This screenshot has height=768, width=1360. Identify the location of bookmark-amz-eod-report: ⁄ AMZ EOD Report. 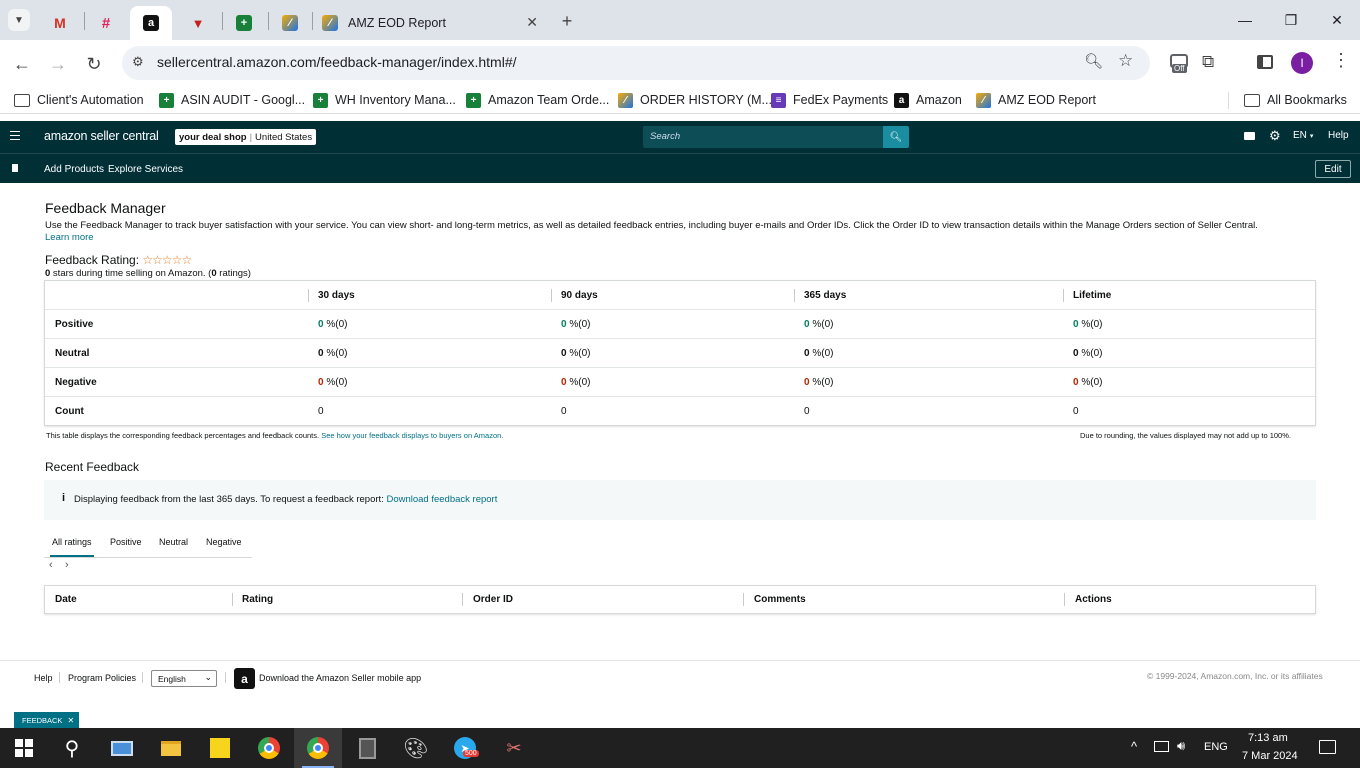
(1036, 100).